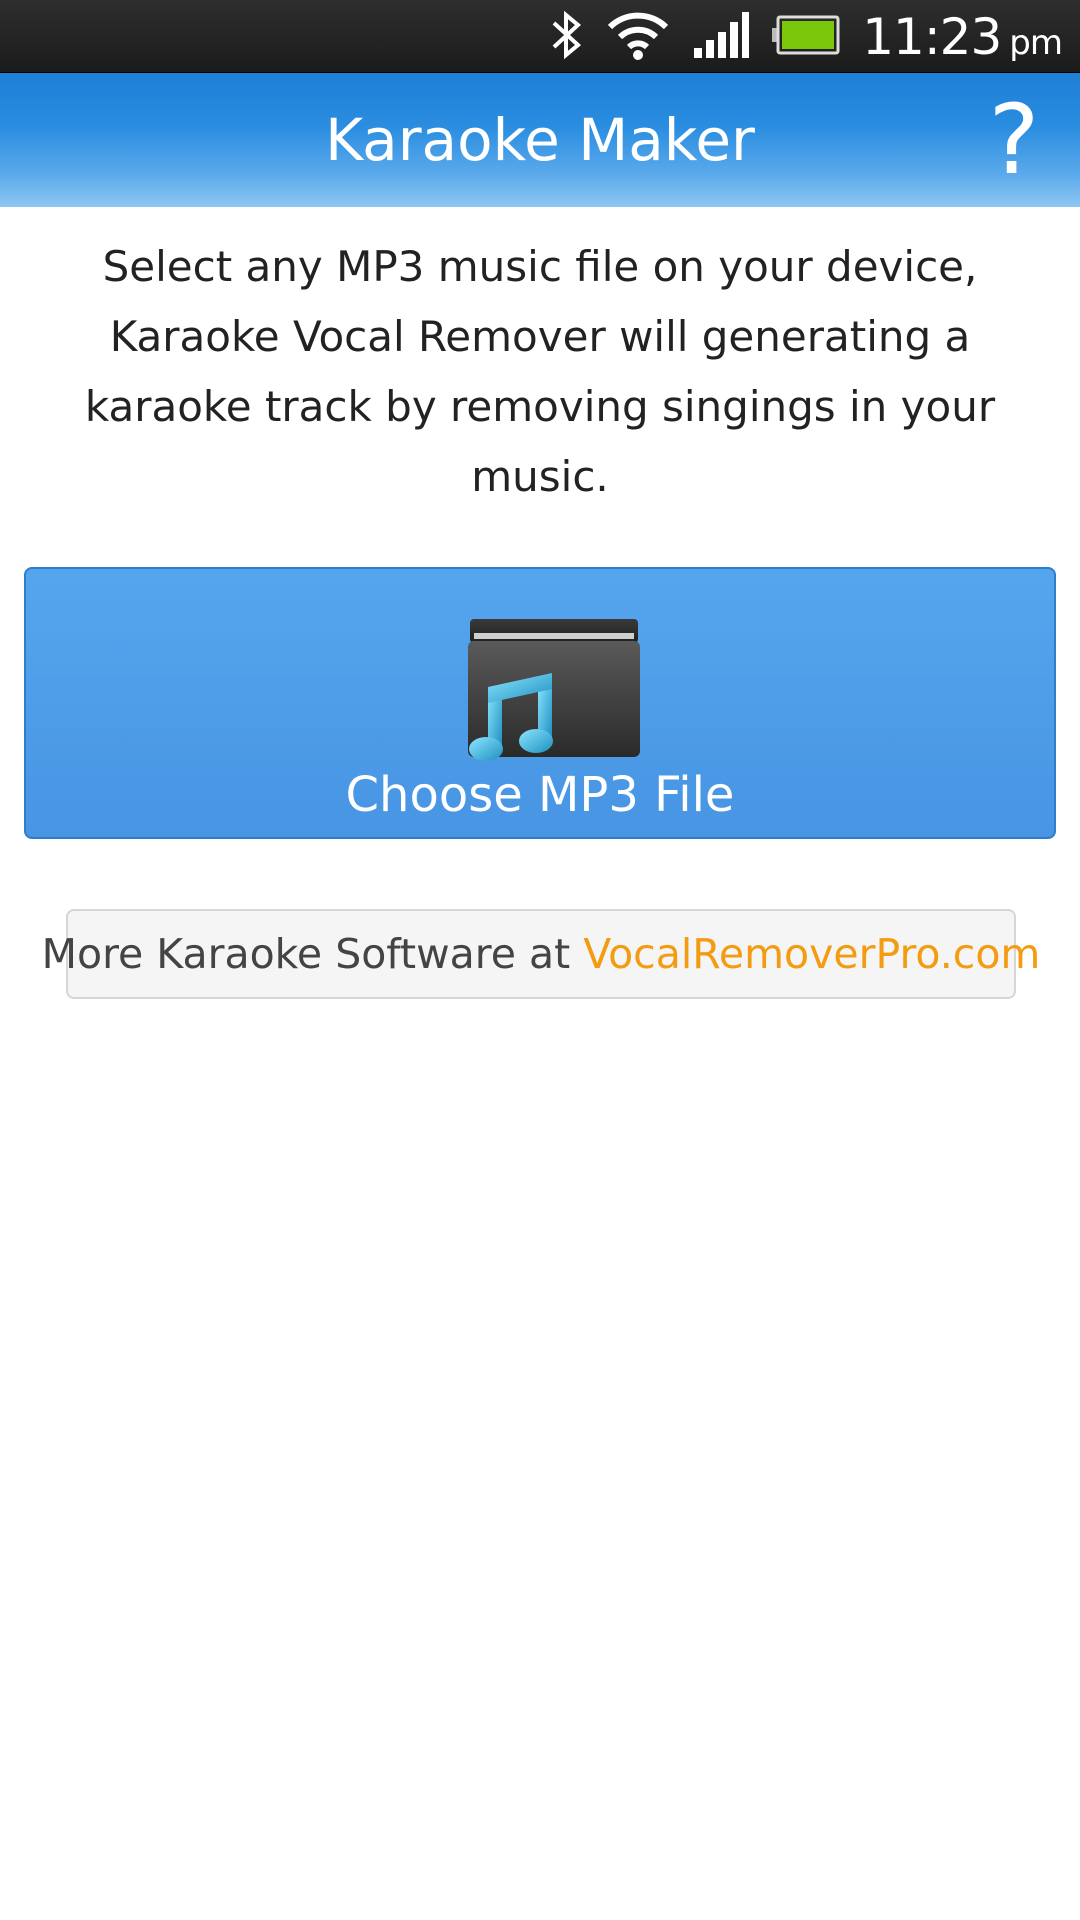 The width and height of the screenshot is (1080, 1920). I want to click on battery-icon, so click(806, 37).